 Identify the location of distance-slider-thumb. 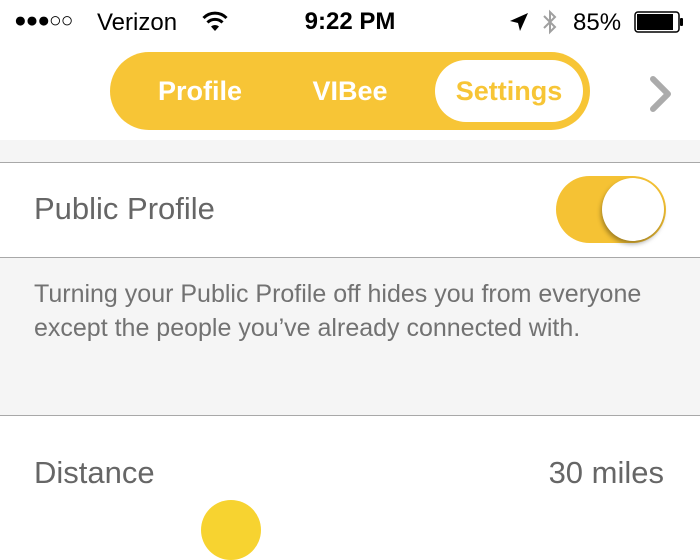
(231, 530).